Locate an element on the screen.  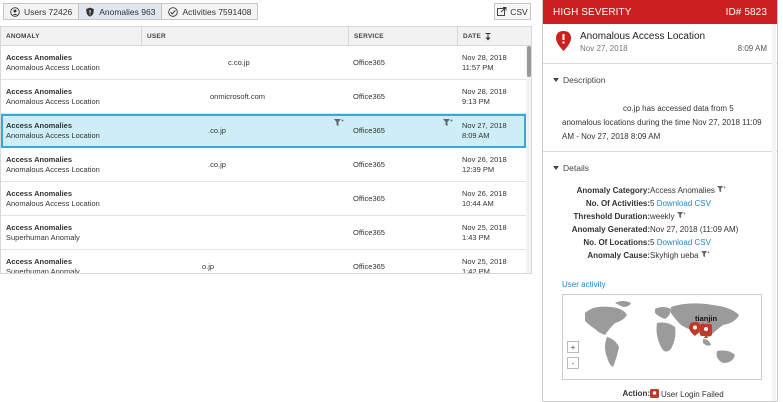
user-cell: o.jp is located at coordinates (244, 261).